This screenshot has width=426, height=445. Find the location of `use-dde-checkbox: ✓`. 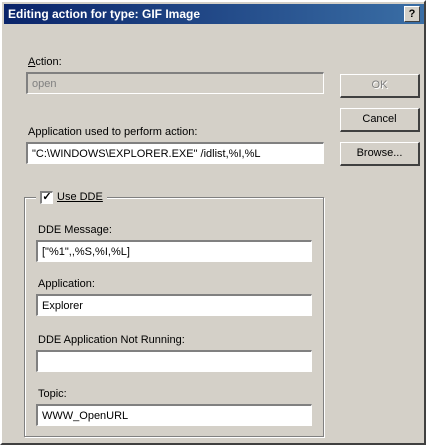

use-dde-checkbox: ✓ is located at coordinates (46, 197).